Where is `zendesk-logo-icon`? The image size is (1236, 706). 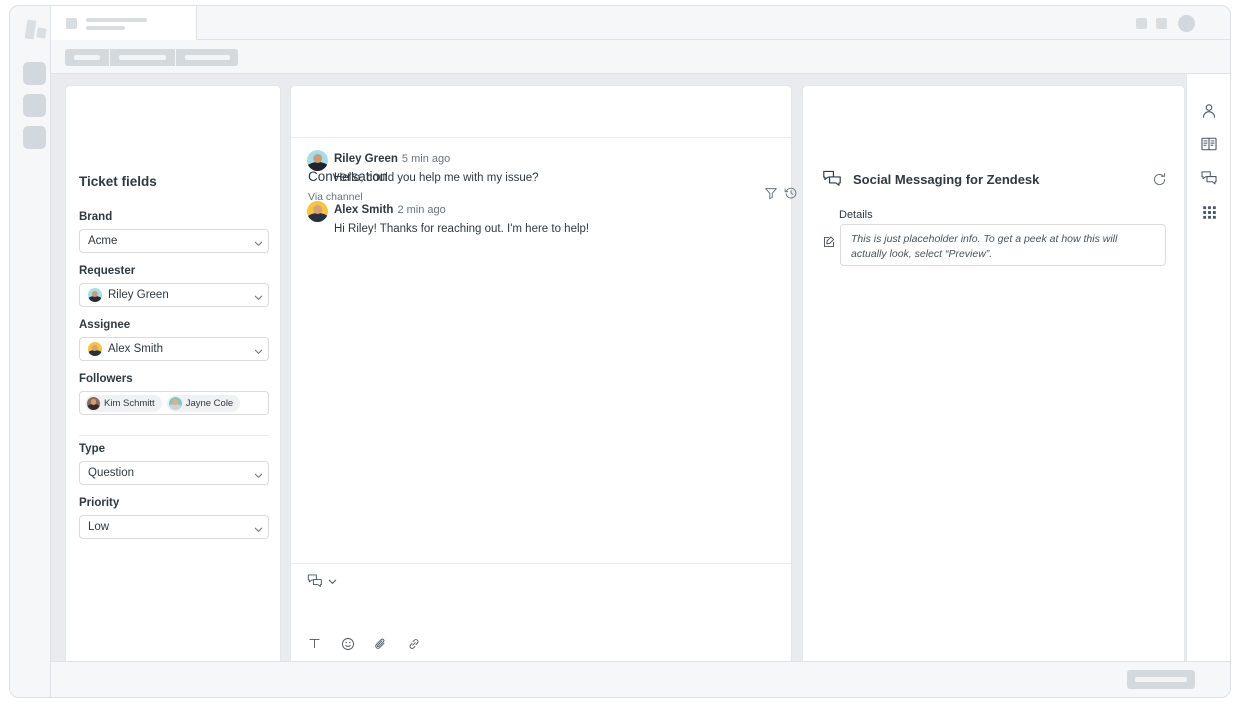
zendesk-logo-icon is located at coordinates (35, 30).